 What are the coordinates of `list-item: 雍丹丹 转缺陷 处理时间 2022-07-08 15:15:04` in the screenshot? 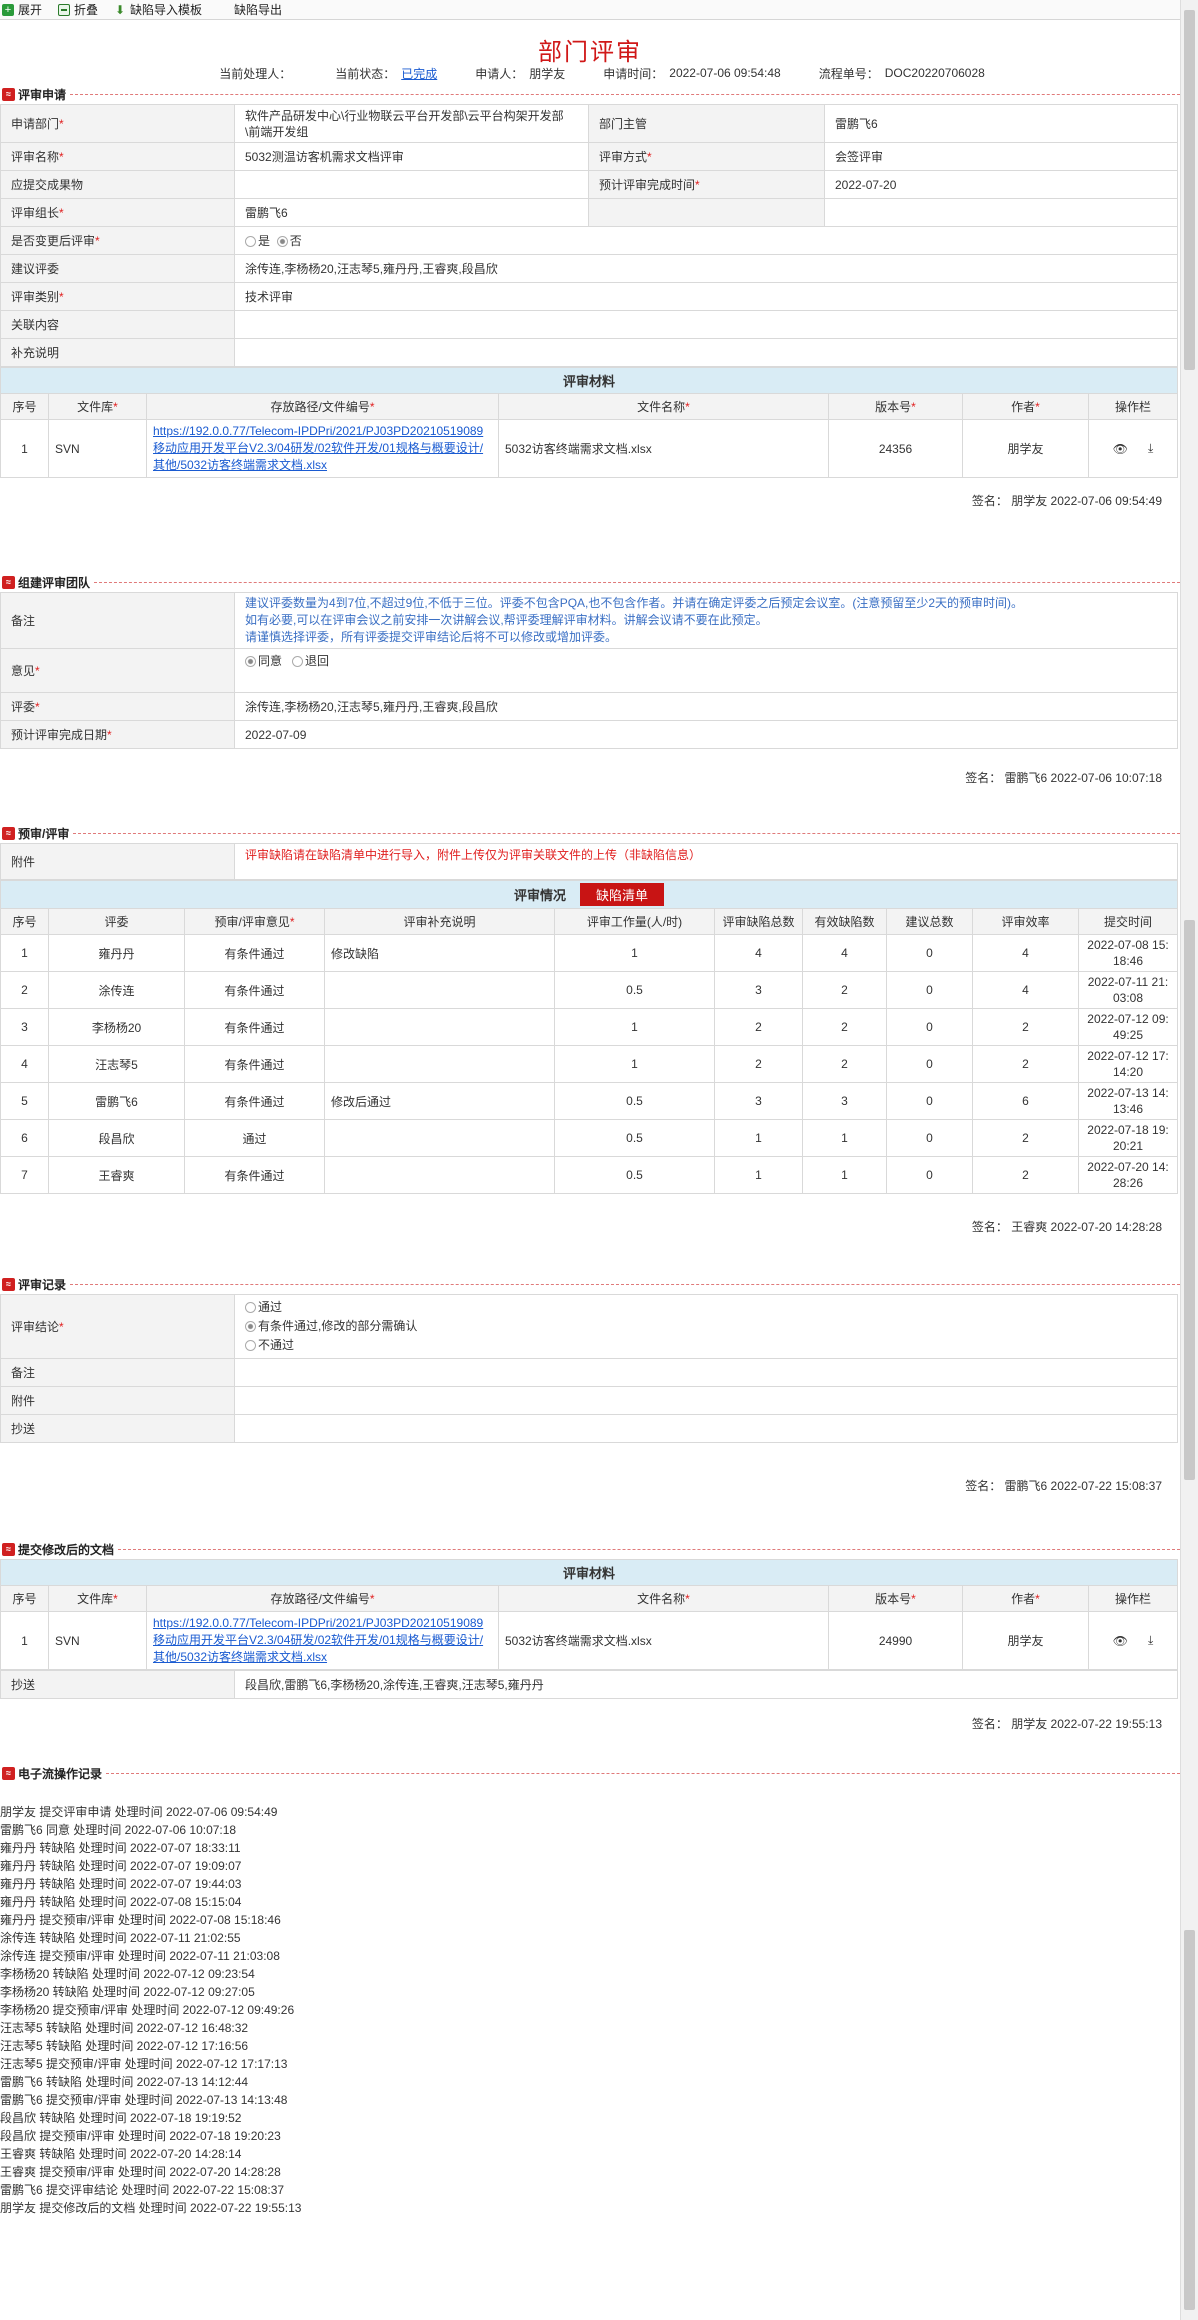 It's located at (121, 1902).